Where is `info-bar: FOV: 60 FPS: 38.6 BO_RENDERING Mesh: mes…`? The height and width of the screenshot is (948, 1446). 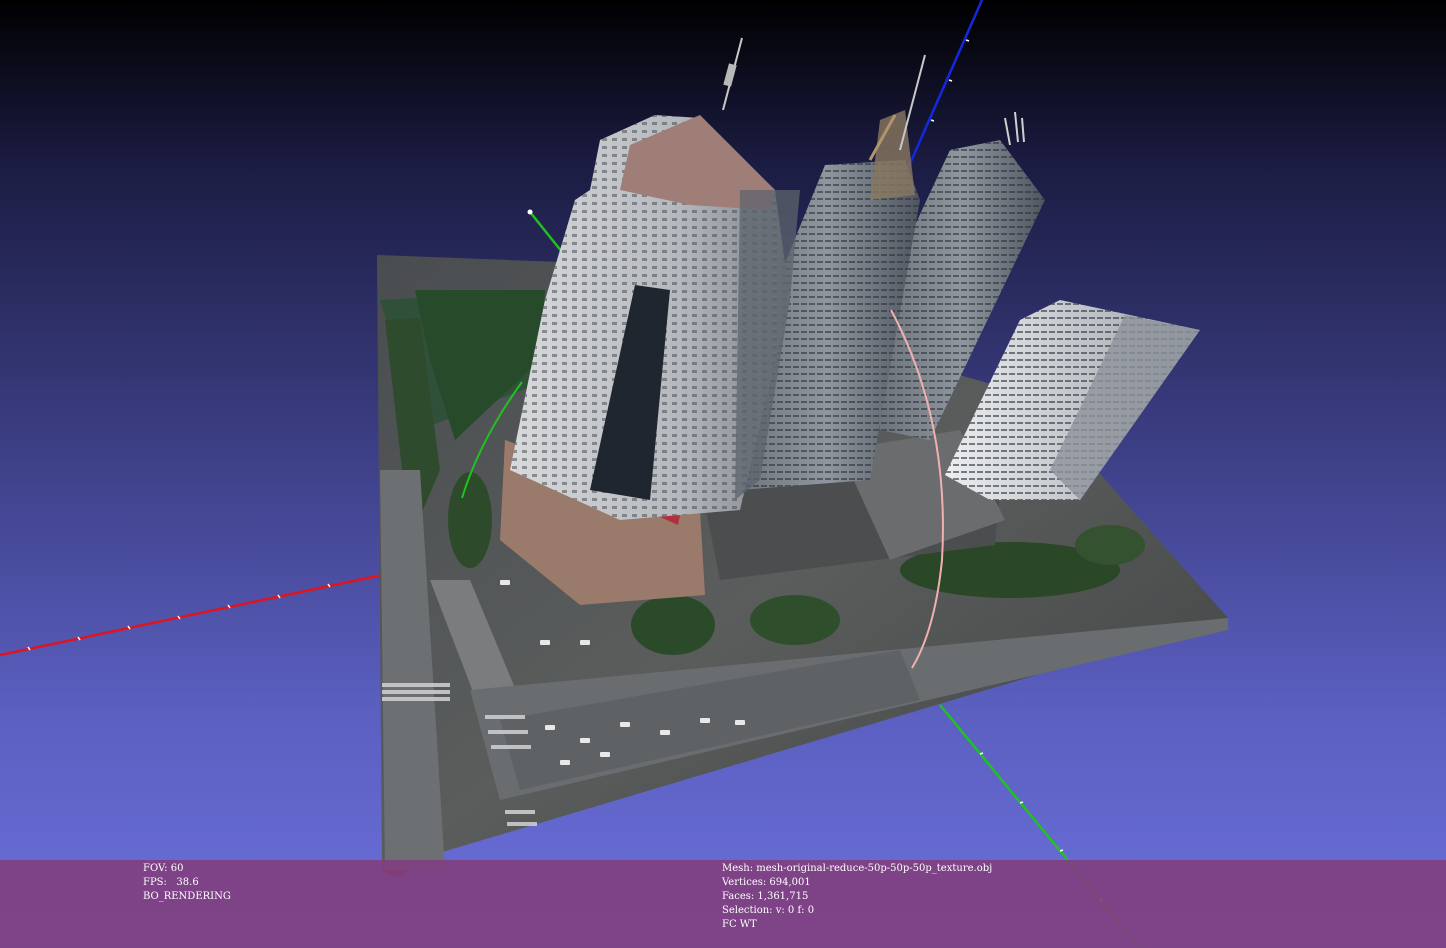 info-bar: FOV: 60 FPS: 38.6 BO_RENDERING Mesh: mes… is located at coordinates (723, 904).